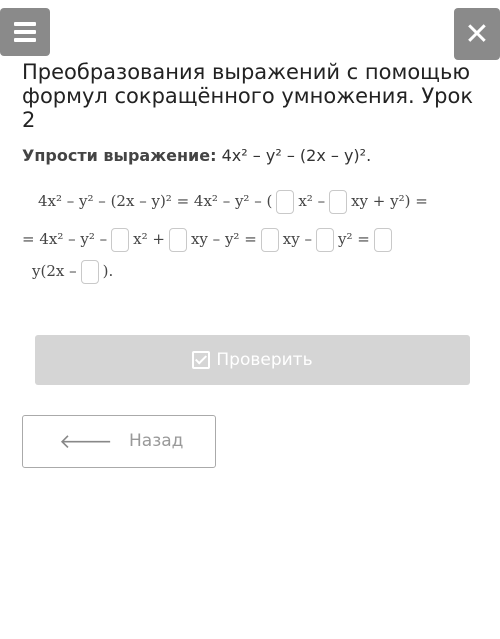  I want to click on arrow-left-icon: 🡐, so click(86, 441).